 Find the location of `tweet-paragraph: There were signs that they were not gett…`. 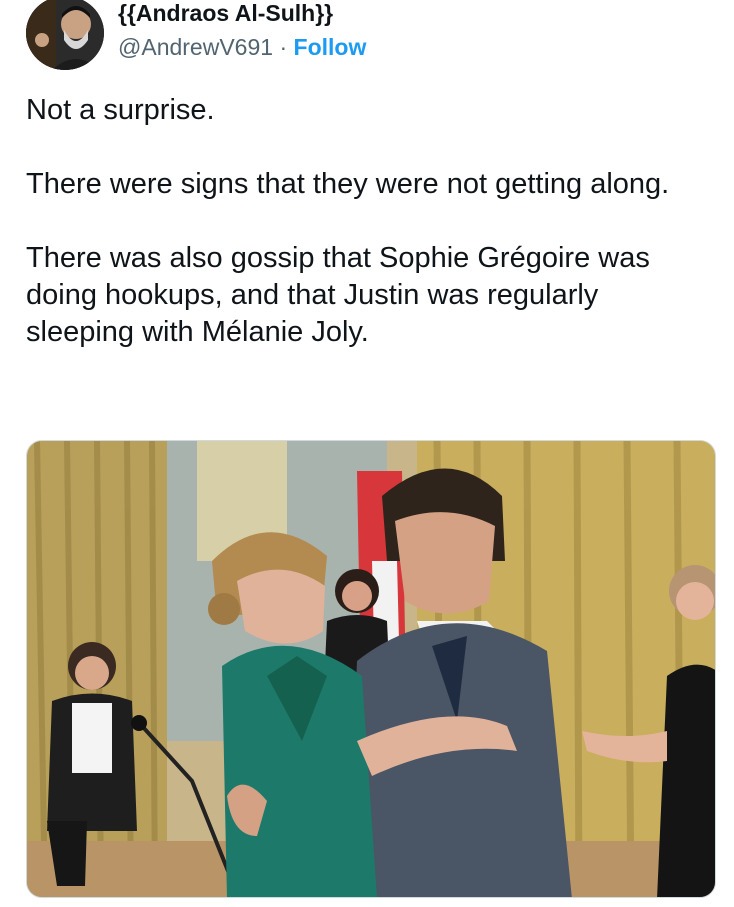

tweet-paragraph: There were signs that they were not gett… is located at coordinates (348, 184).